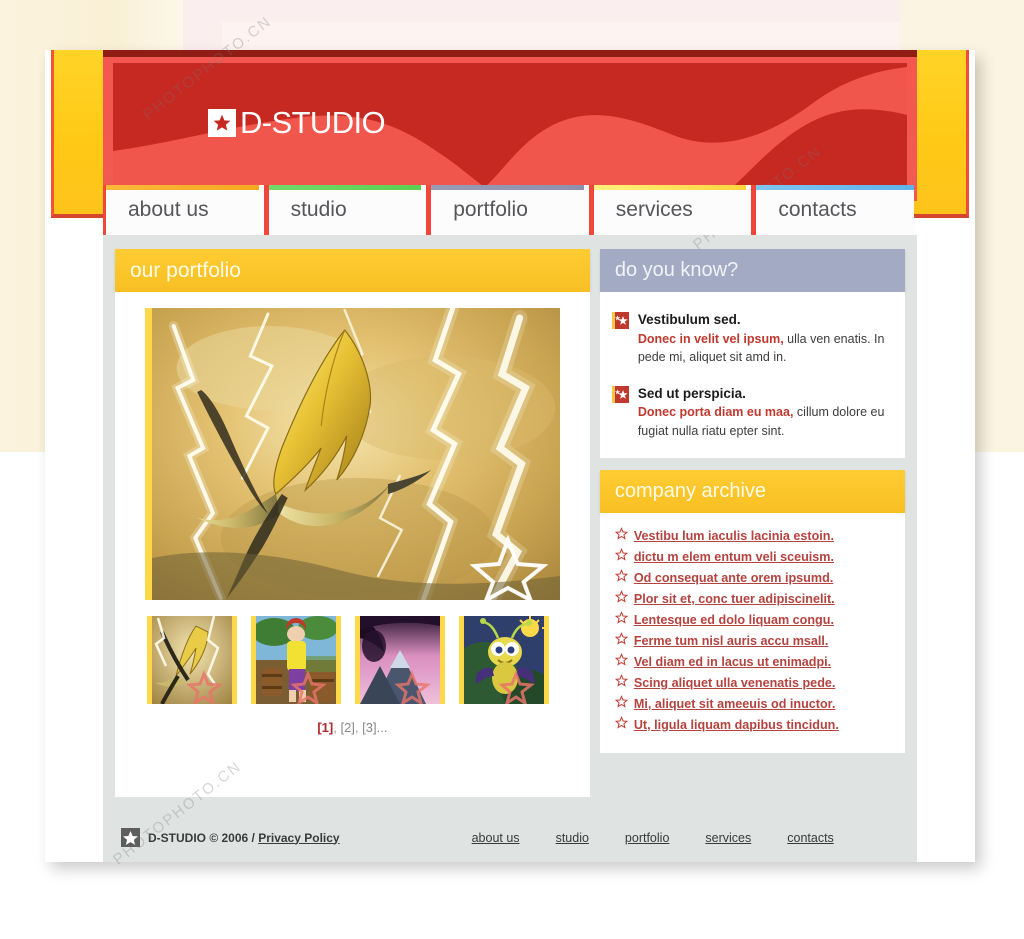 The height and width of the screenshot is (939, 1024). What do you see at coordinates (352, 660) in the screenshot?
I see `portfolio-thumbnails` at bounding box center [352, 660].